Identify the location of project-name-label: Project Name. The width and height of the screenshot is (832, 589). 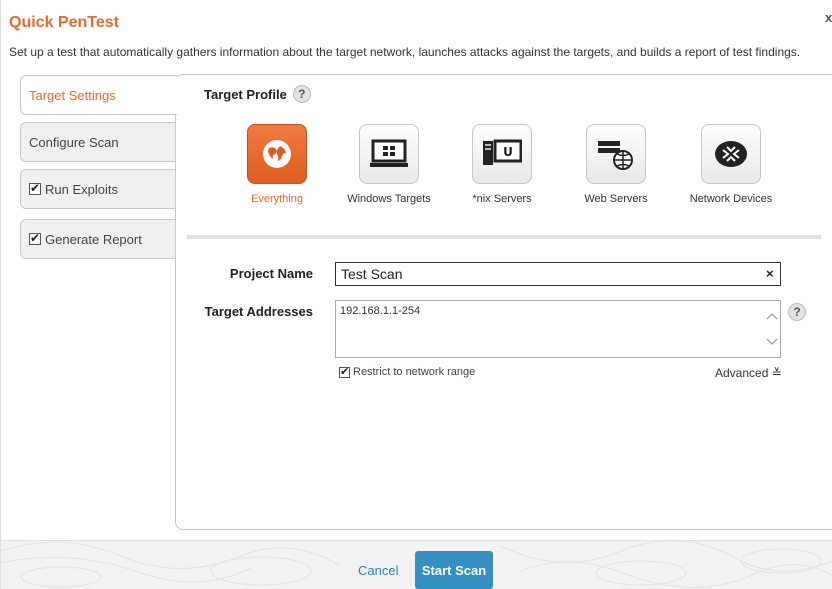
(271, 273).